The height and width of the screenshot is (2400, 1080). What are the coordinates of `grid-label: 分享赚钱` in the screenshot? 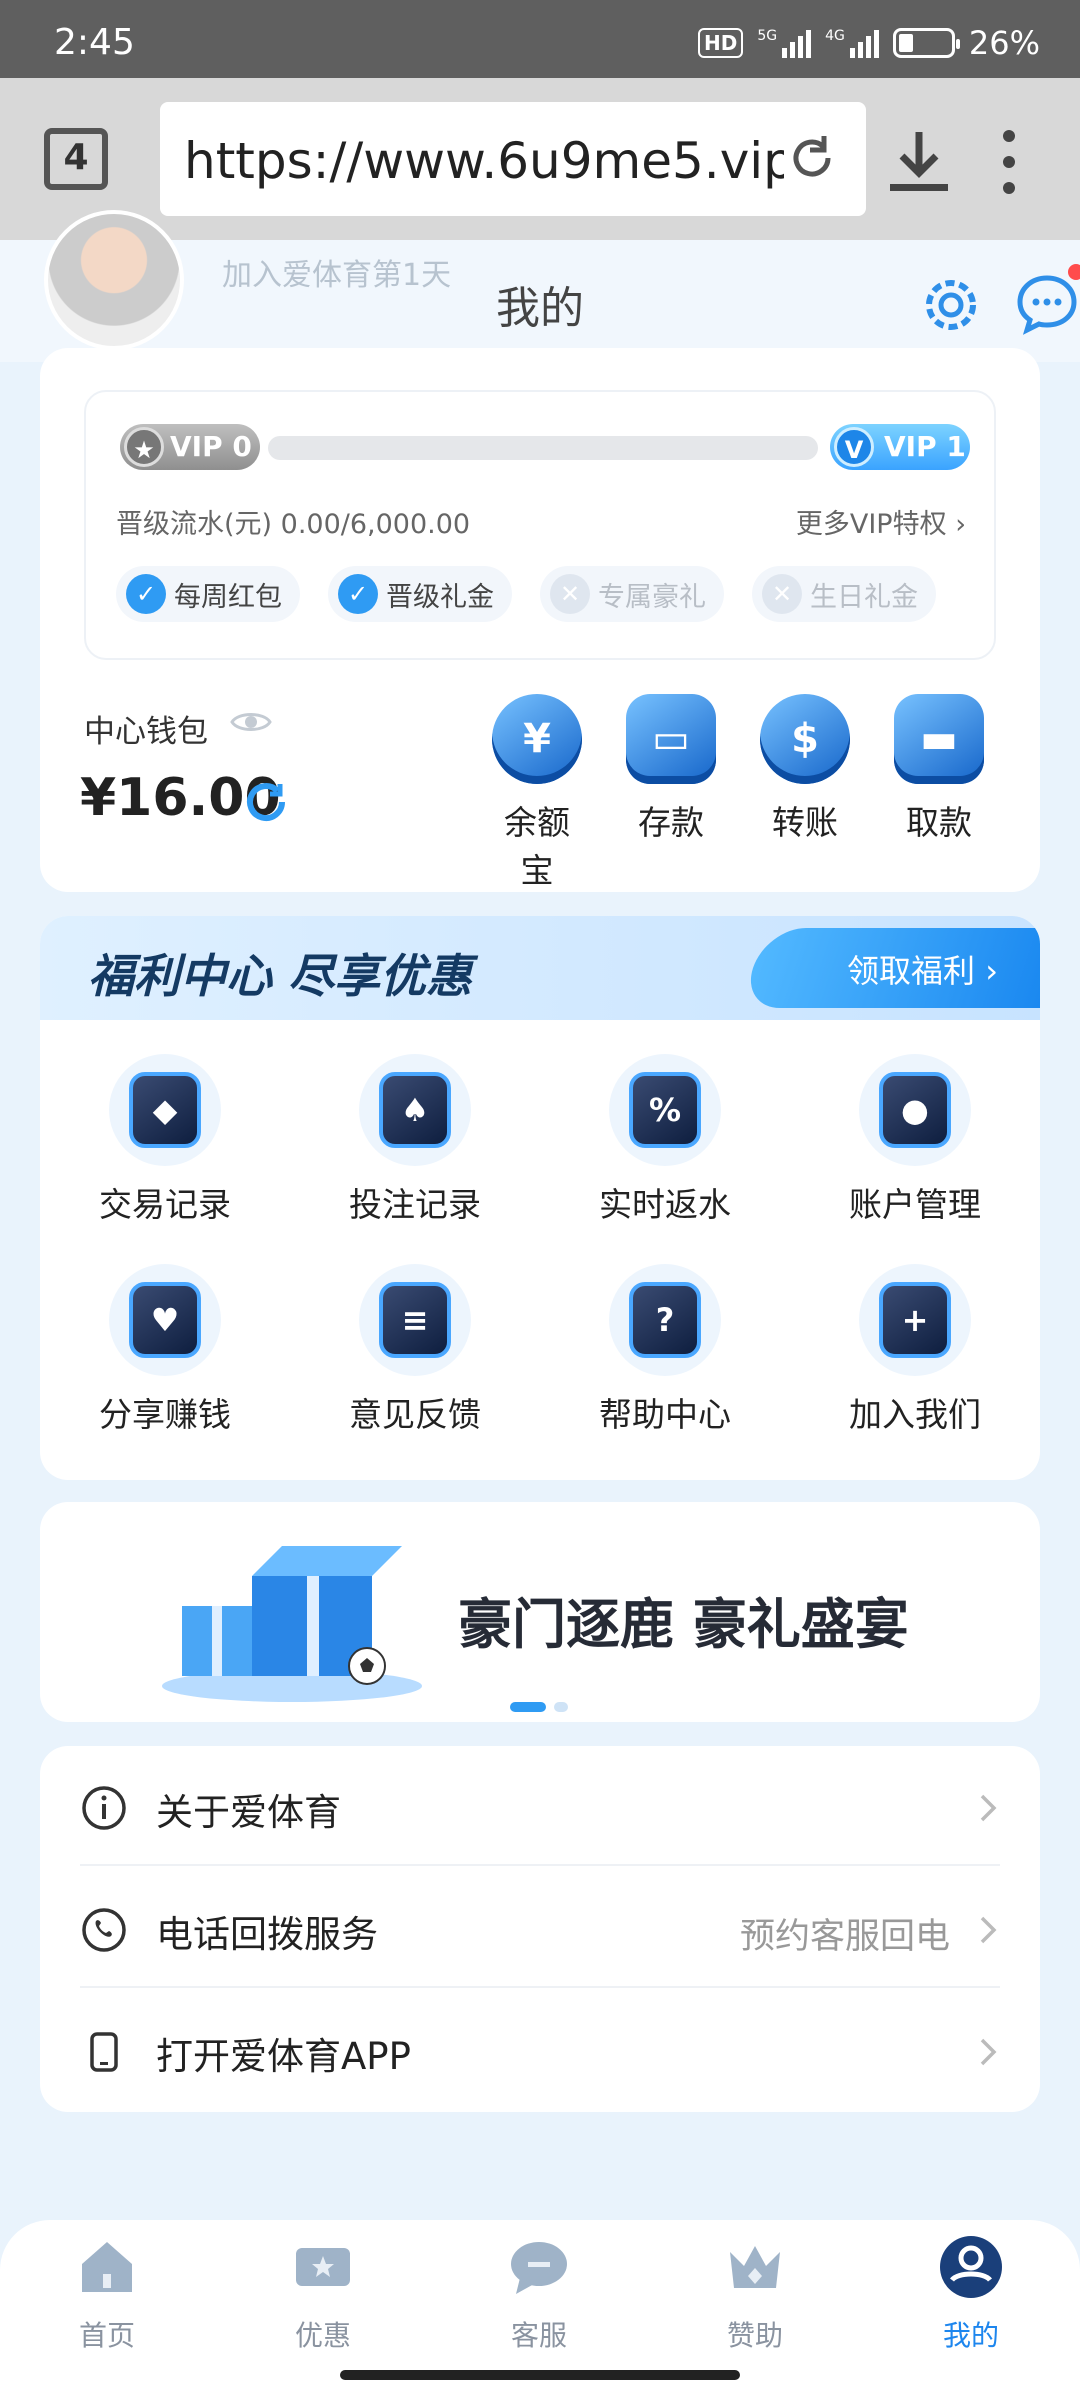 It's located at (165, 1414).